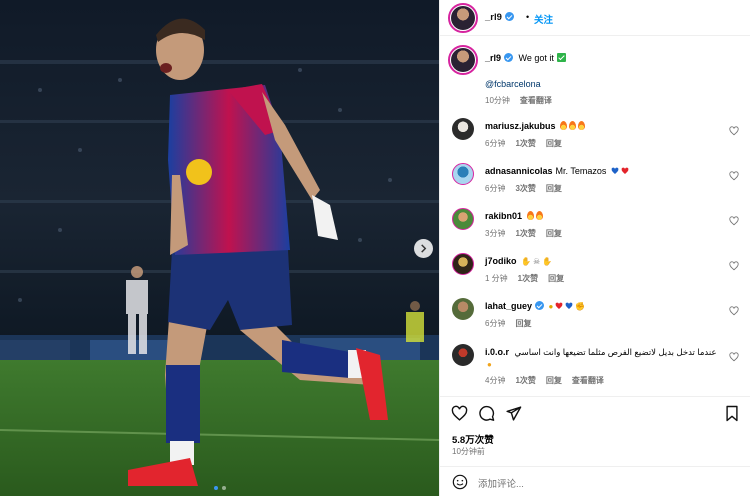 This screenshot has height=496, width=750. I want to click on comment-item: adnasannicolas Mr. Temazos 6分钟 3次赞 回复, so click(595, 179).